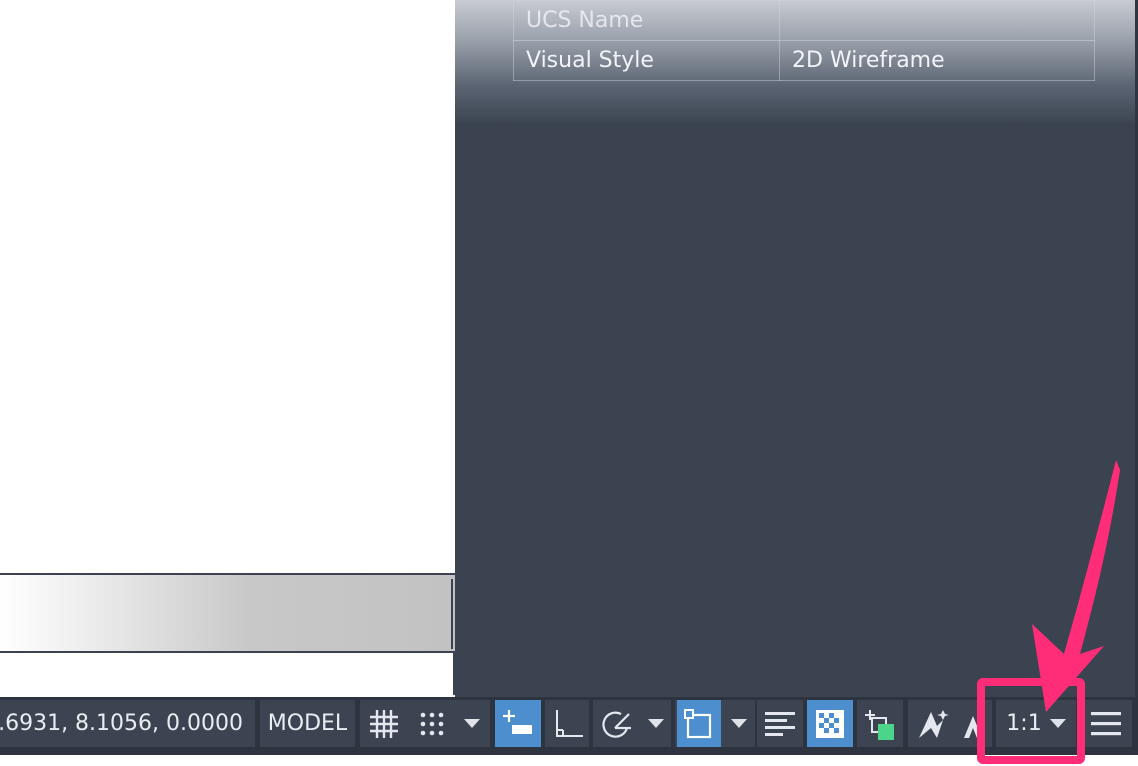 This screenshot has width=1138, height=766. I want to click on status-bar: 33.6931, 8.1056, 0.0000 MODEL, so click(569, 726).